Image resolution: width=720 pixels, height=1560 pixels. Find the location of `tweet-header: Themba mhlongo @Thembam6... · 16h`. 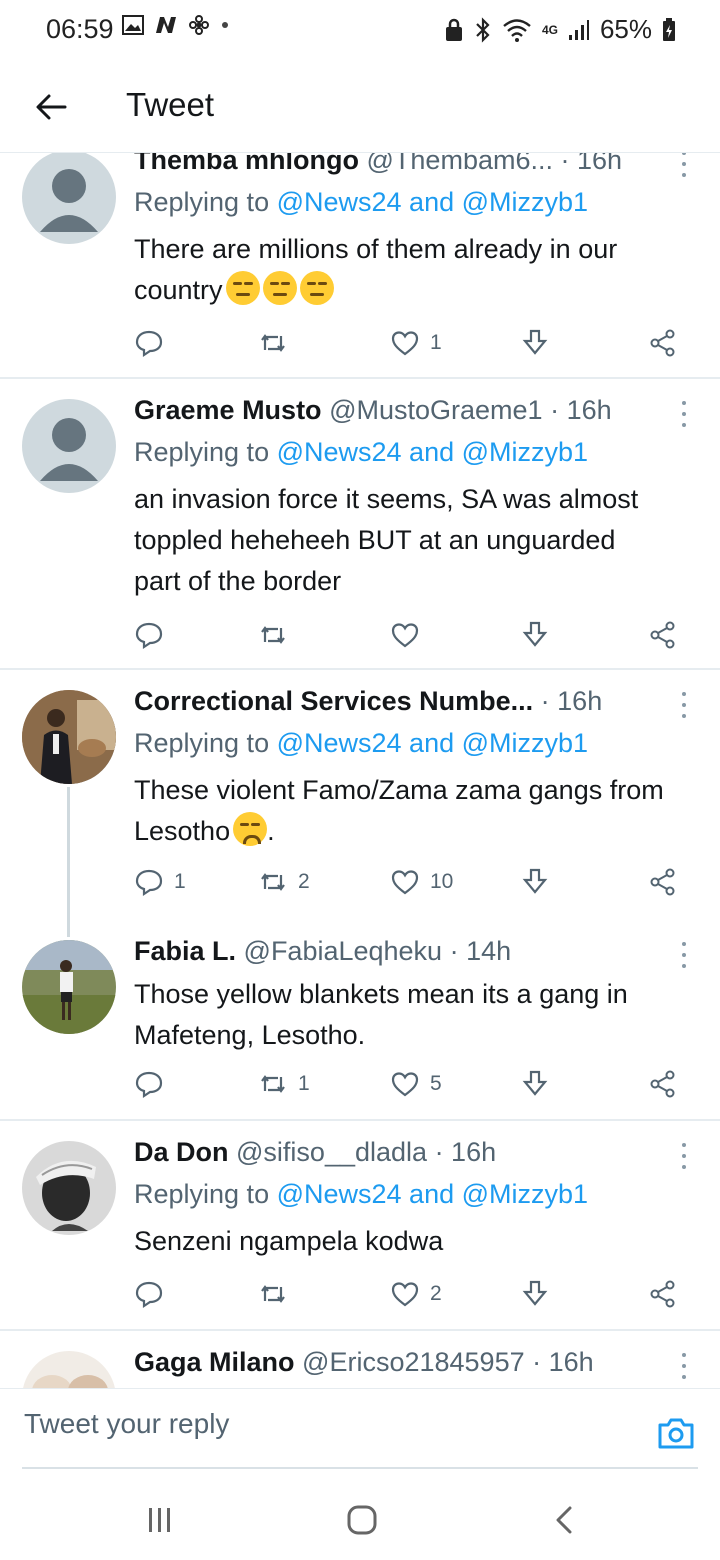

tweet-header: Themba mhlongo @Thembam6... · 16h is located at coordinates (400, 164).